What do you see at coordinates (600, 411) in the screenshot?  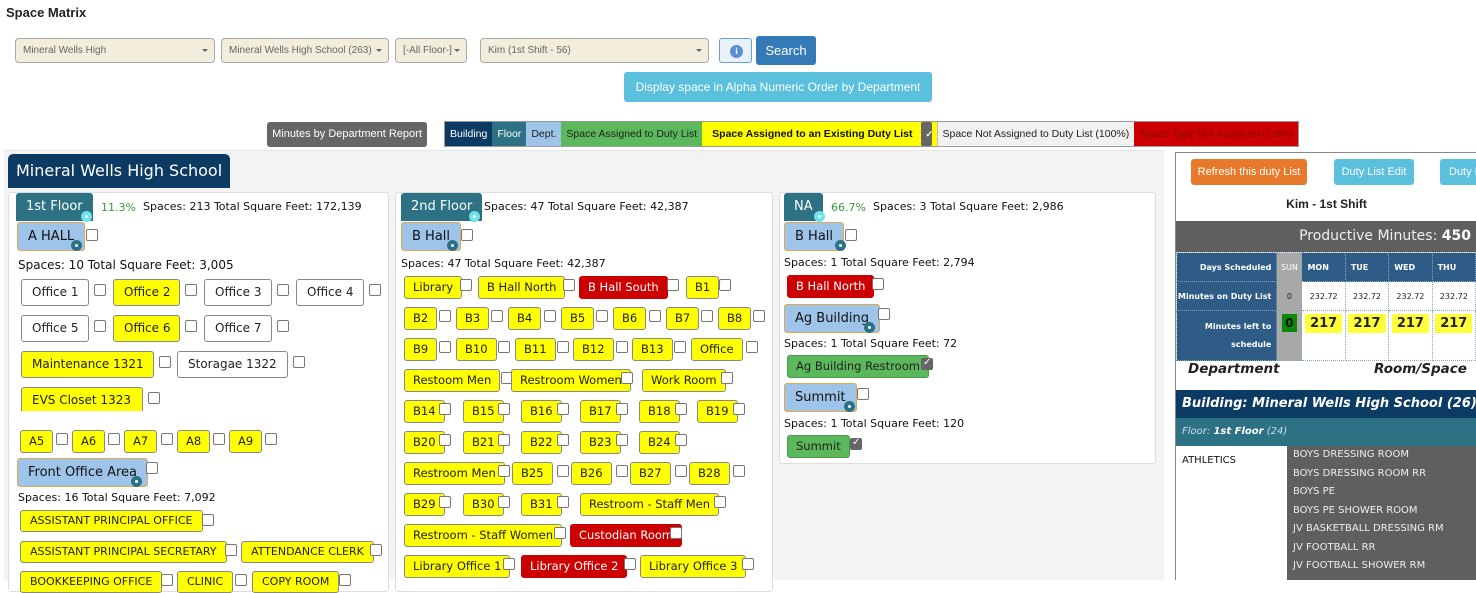 I see `space-button: B17` at bounding box center [600, 411].